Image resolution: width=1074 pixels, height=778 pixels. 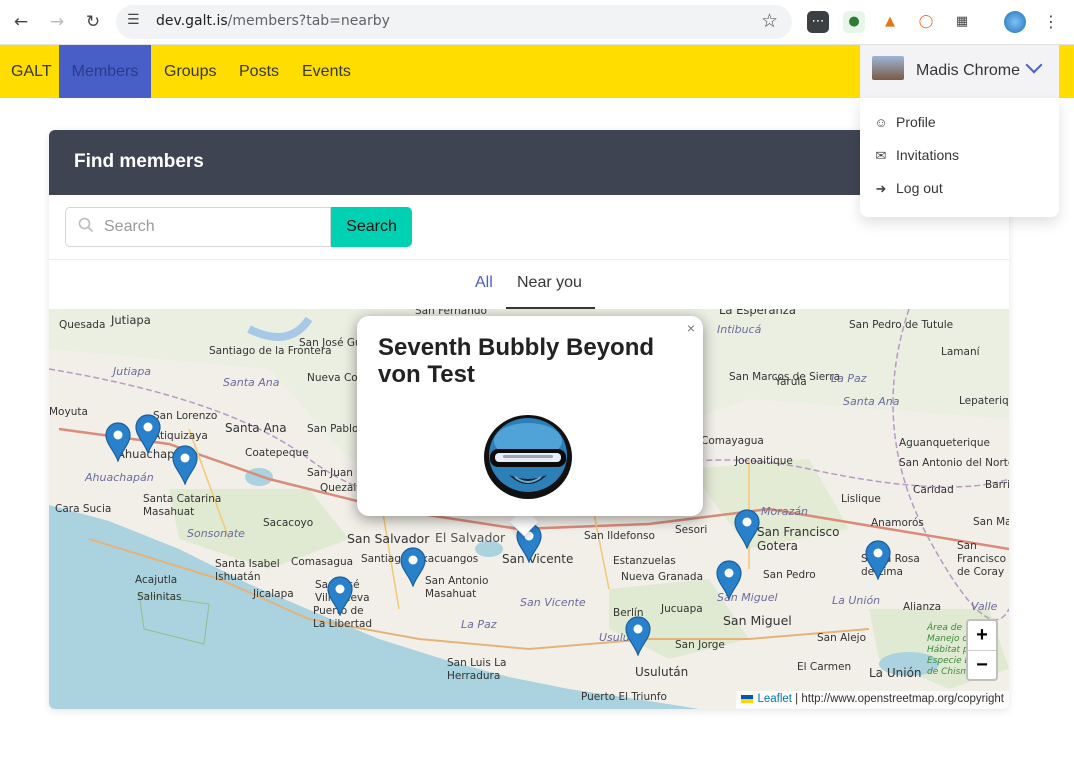 I want to click on search-field, so click(x=198, y=227).